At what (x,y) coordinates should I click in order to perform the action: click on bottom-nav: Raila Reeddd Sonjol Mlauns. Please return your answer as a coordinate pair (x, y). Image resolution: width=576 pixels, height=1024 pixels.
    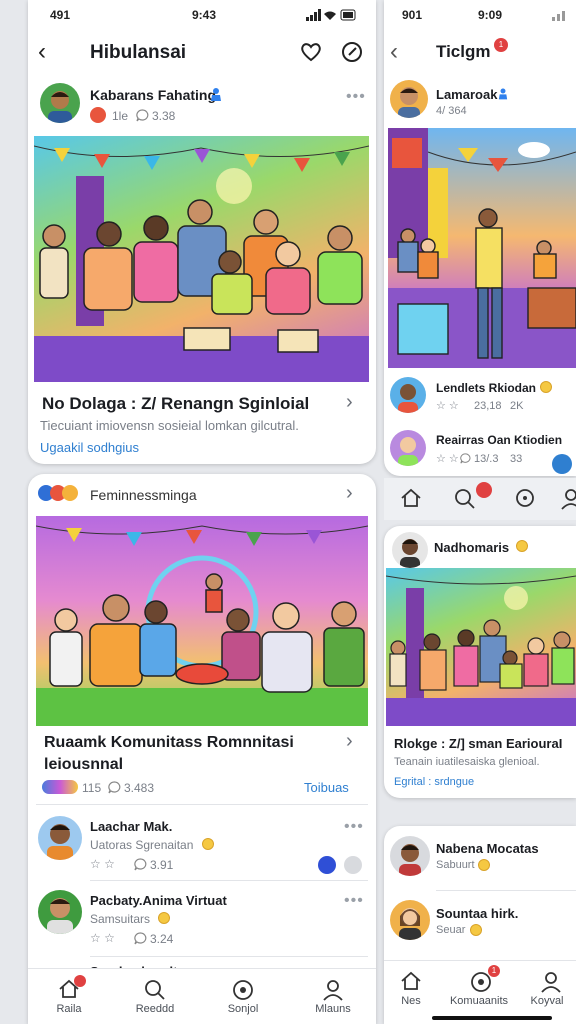
    Looking at the image, I should click on (202, 996).